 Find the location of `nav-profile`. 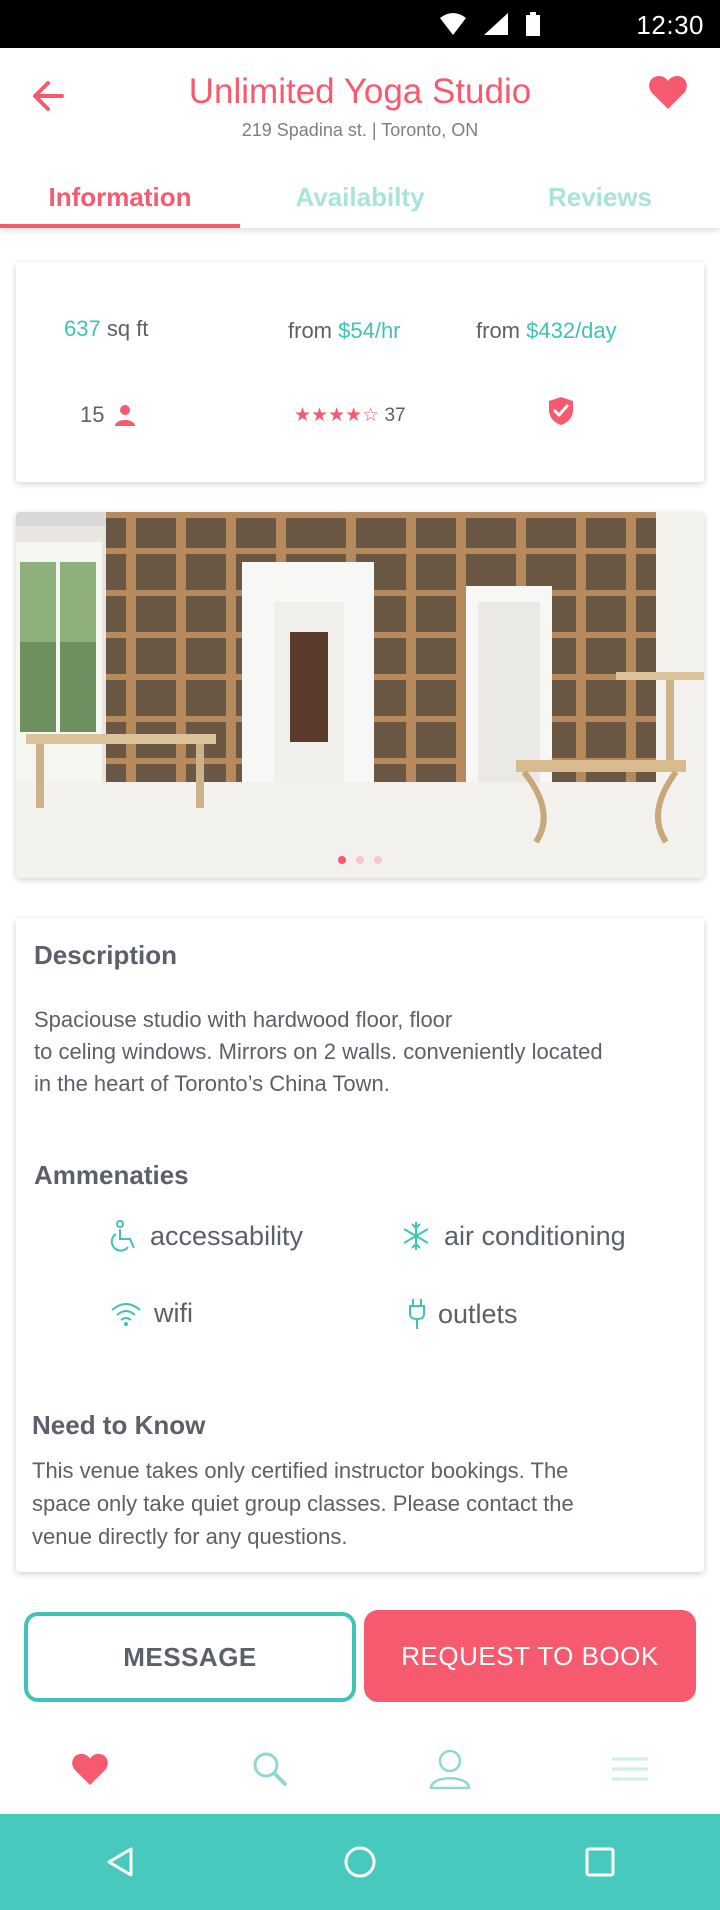

nav-profile is located at coordinates (450, 1769).